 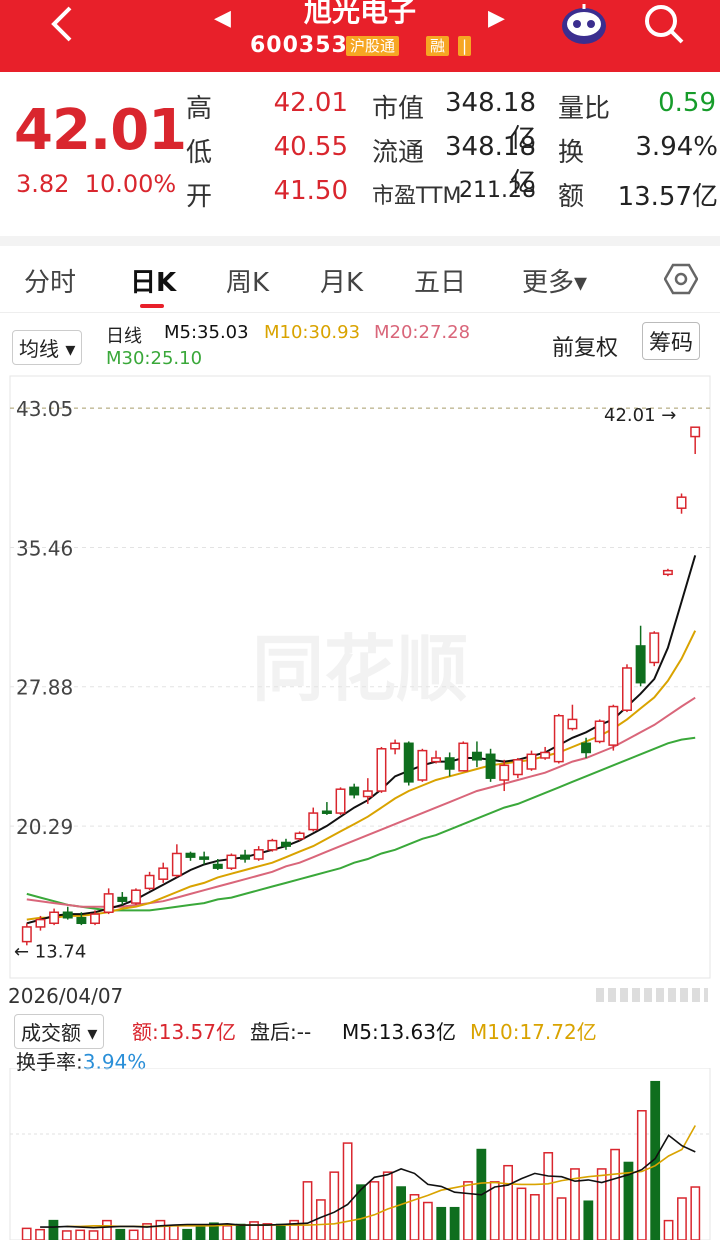 I want to click on extra-badge: |, so click(x=465, y=46).